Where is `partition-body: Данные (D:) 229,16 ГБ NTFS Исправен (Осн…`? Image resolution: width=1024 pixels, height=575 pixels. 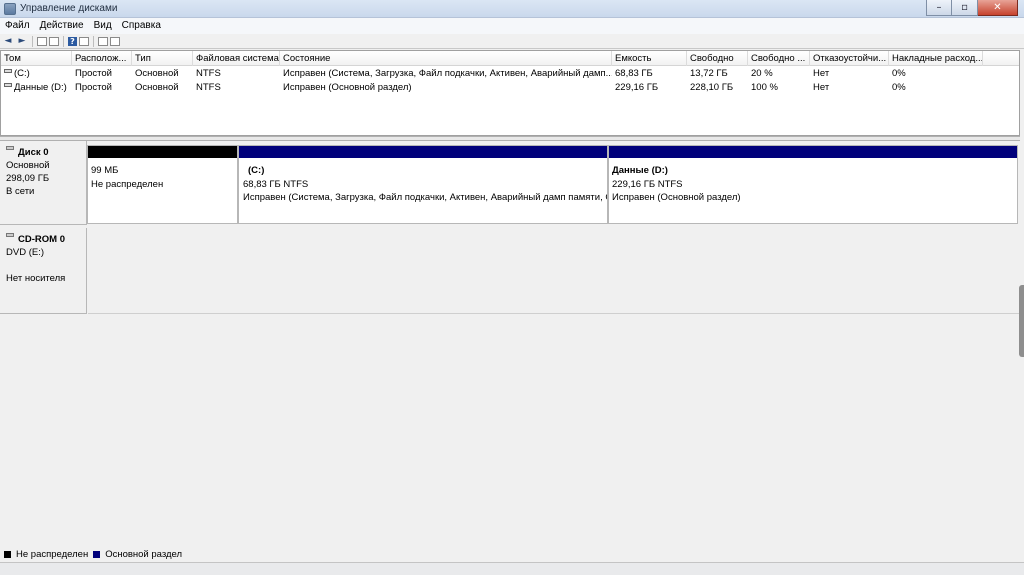
partition-body: Данные (D:) 229,16 ГБ NTFS Исправен (Осн… is located at coordinates (813, 182).